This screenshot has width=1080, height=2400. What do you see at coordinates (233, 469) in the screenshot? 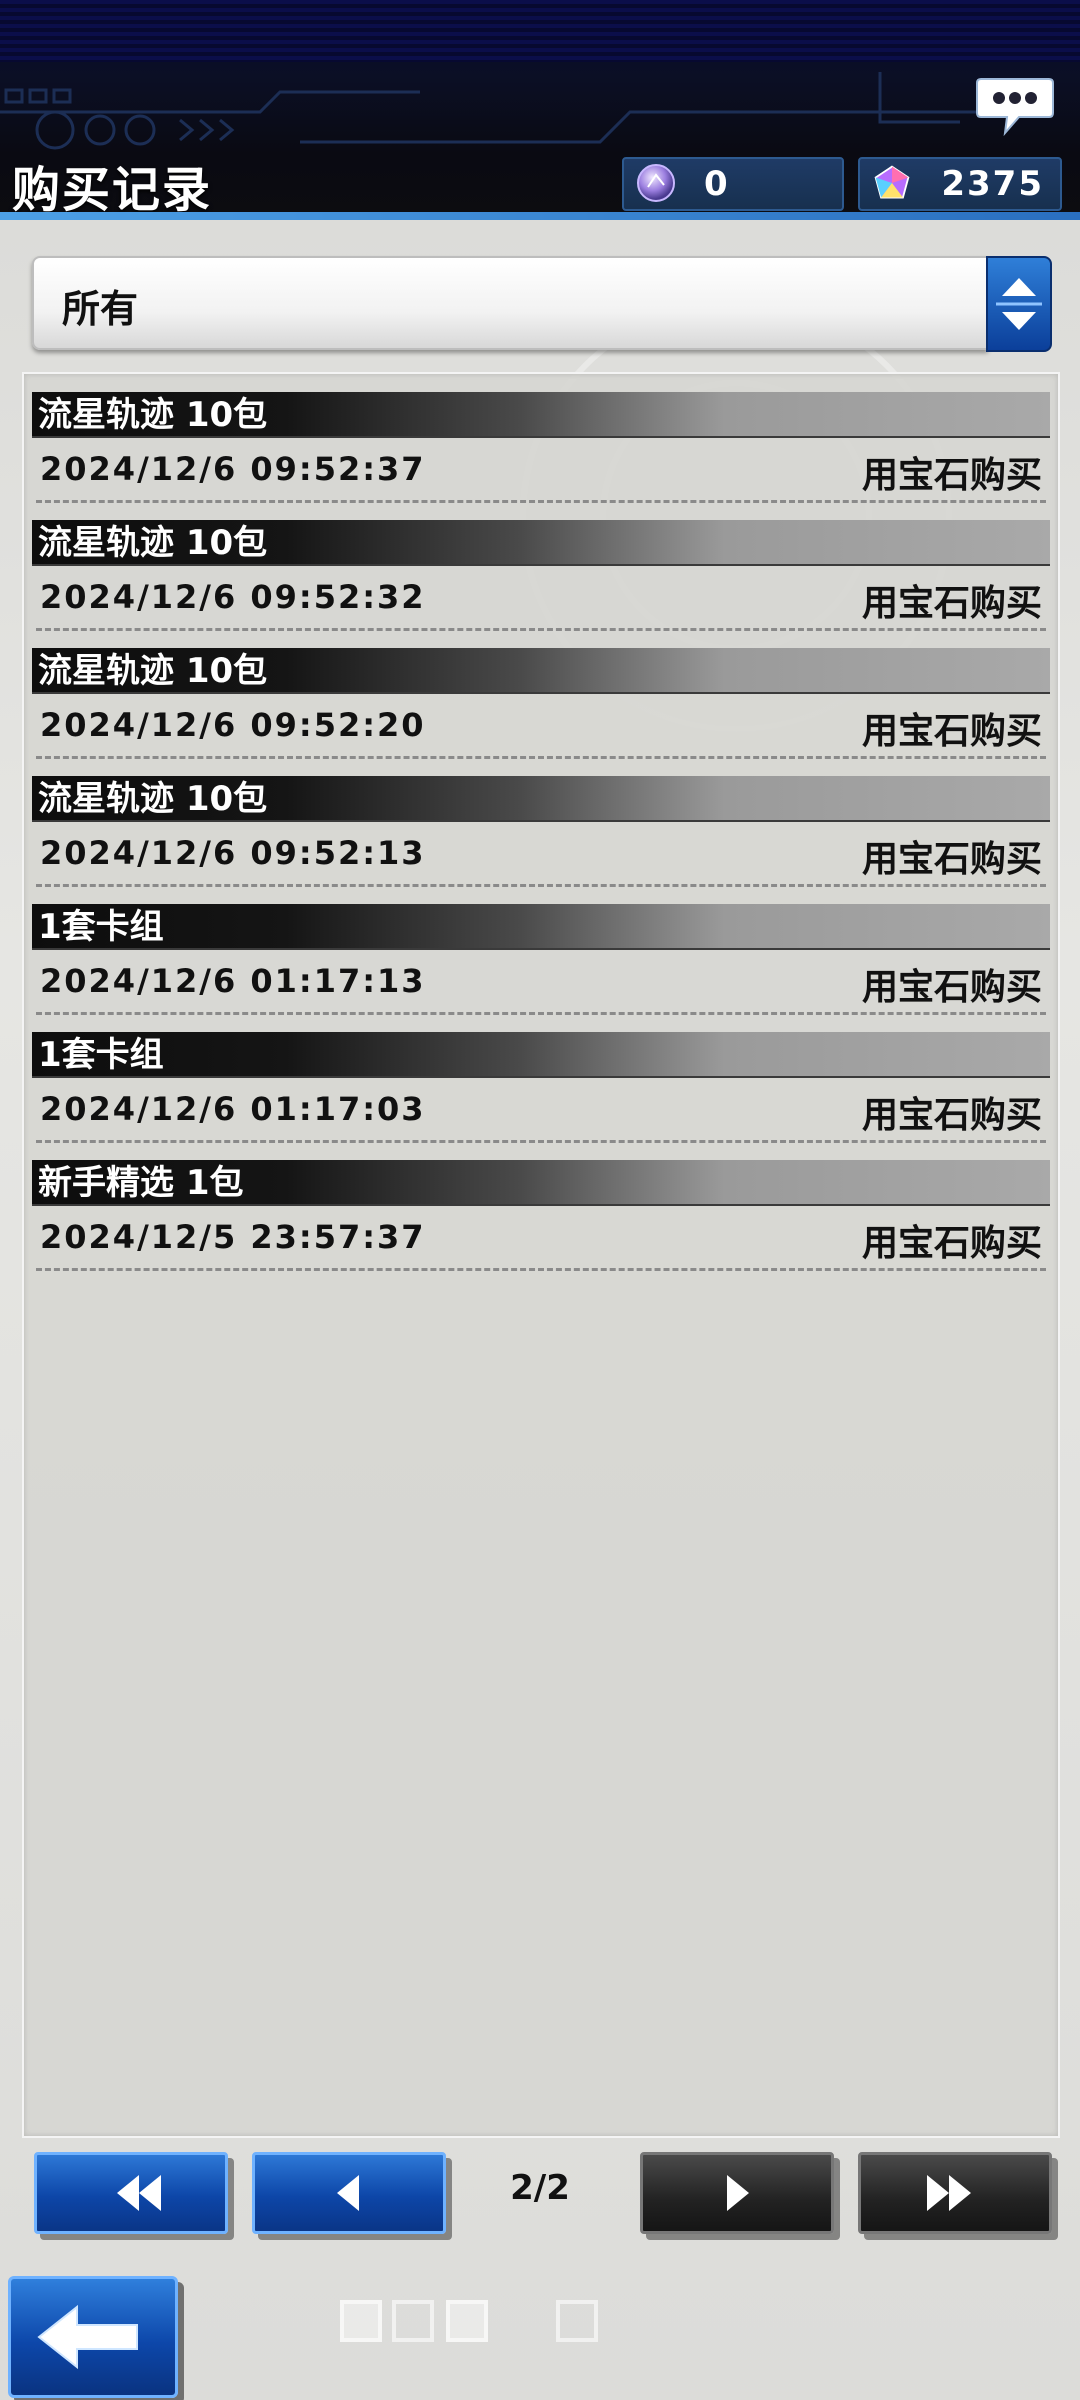
I see `record-datetime: 2024/12/6 09:52:37` at bounding box center [233, 469].